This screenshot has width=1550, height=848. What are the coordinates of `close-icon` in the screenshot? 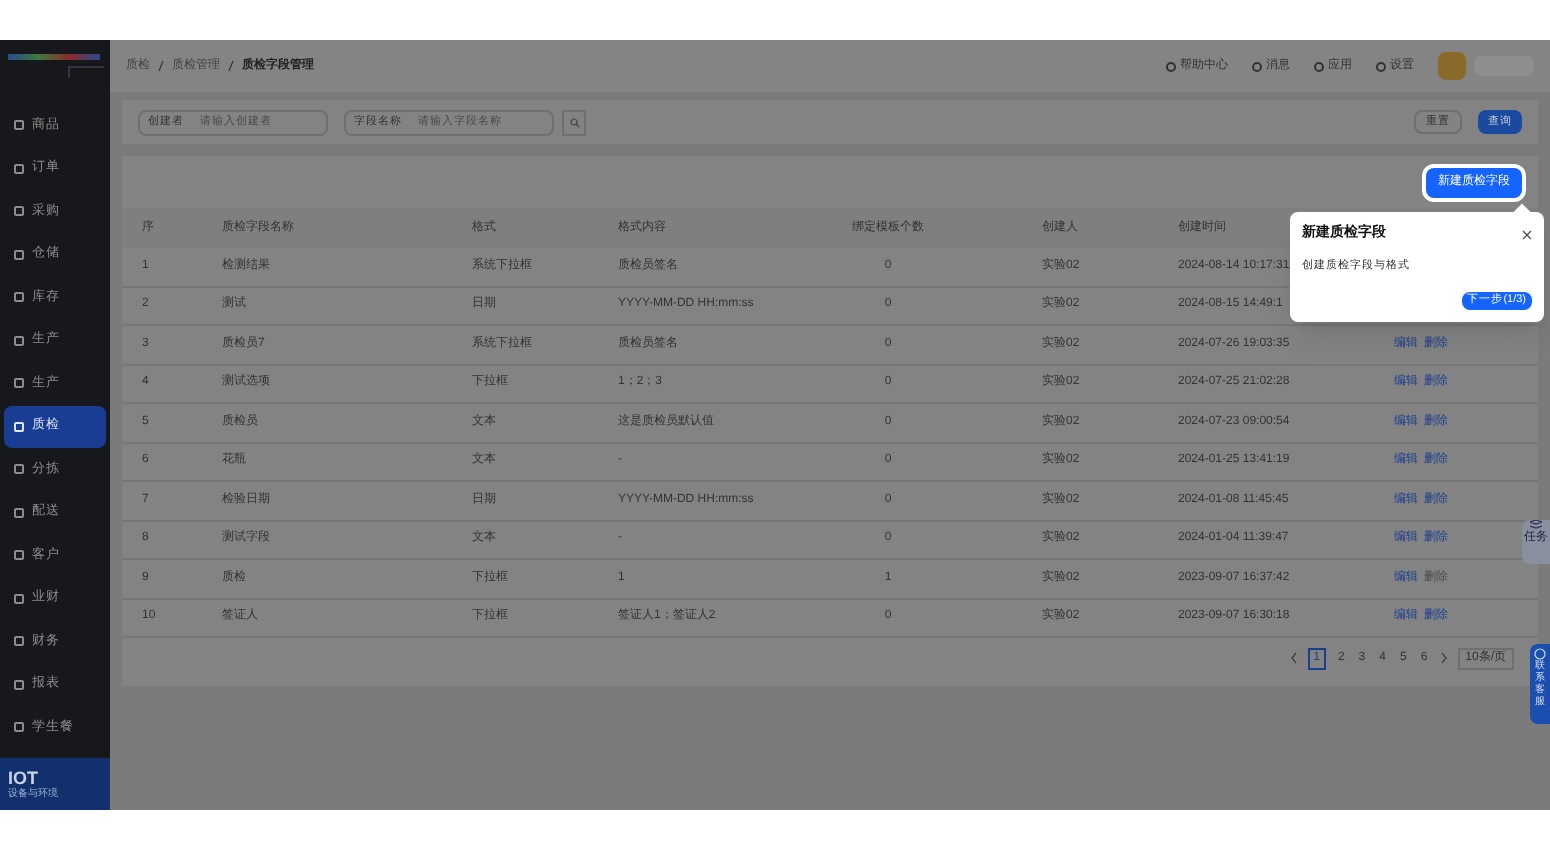 It's located at (1527, 234).